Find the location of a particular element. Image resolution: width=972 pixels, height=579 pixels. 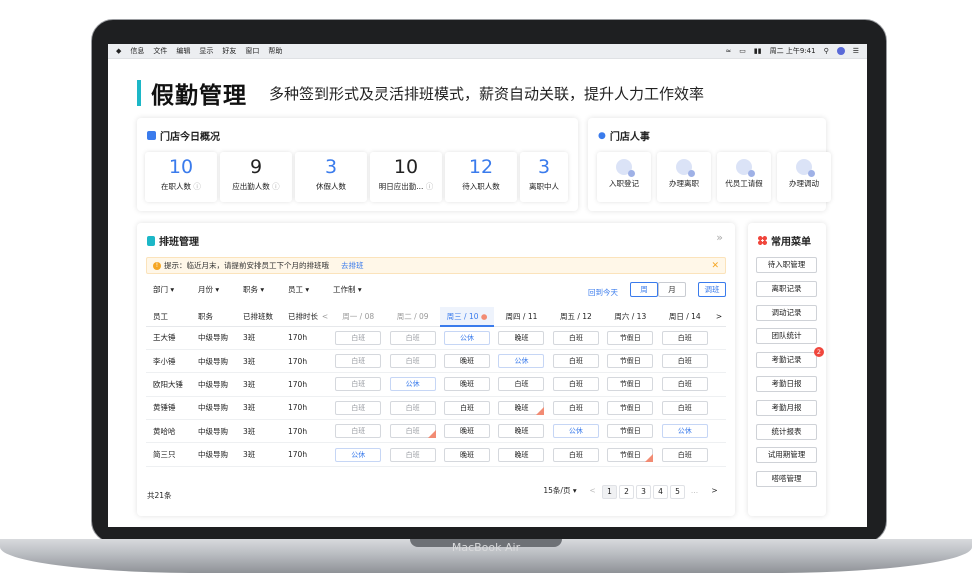

filter-work-system: 工作制 ▾ is located at coordinates (355, 289).